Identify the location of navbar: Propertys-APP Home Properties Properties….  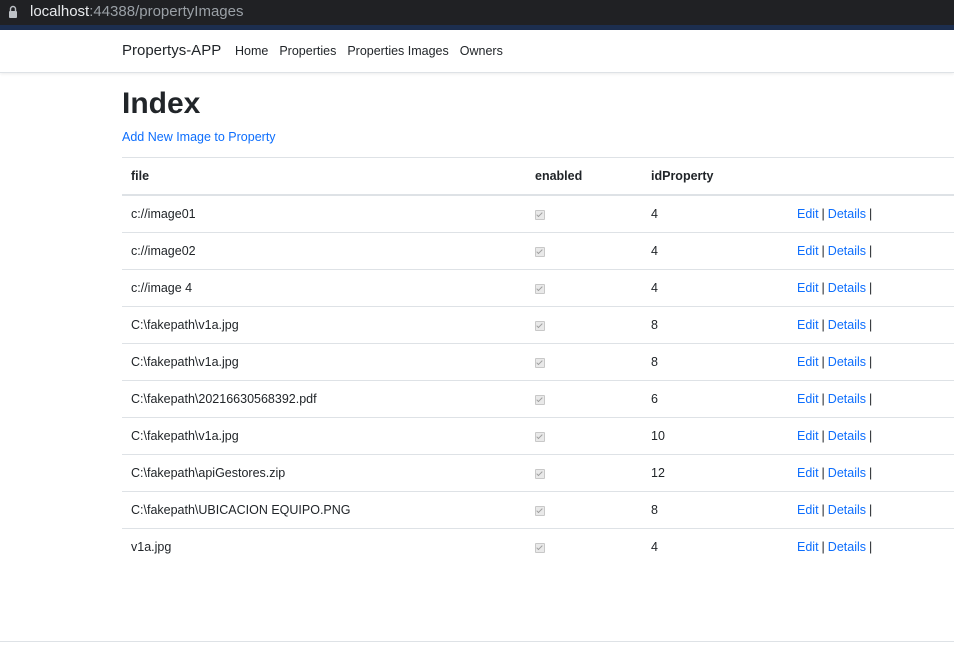
(477, 51).